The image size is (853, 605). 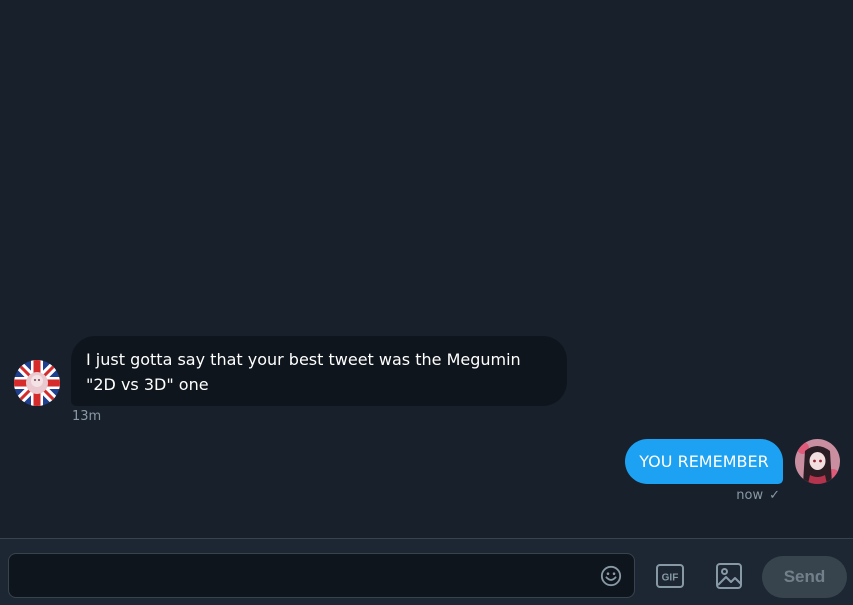 I want to click on send-button: Send, so click(x=804, y=577).